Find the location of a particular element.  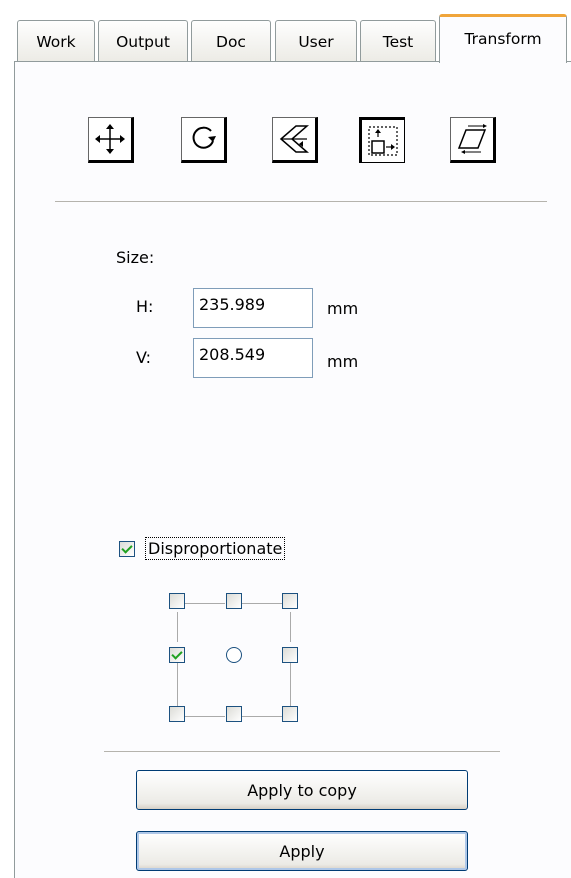

width-field is located at coordinates (253, 308).